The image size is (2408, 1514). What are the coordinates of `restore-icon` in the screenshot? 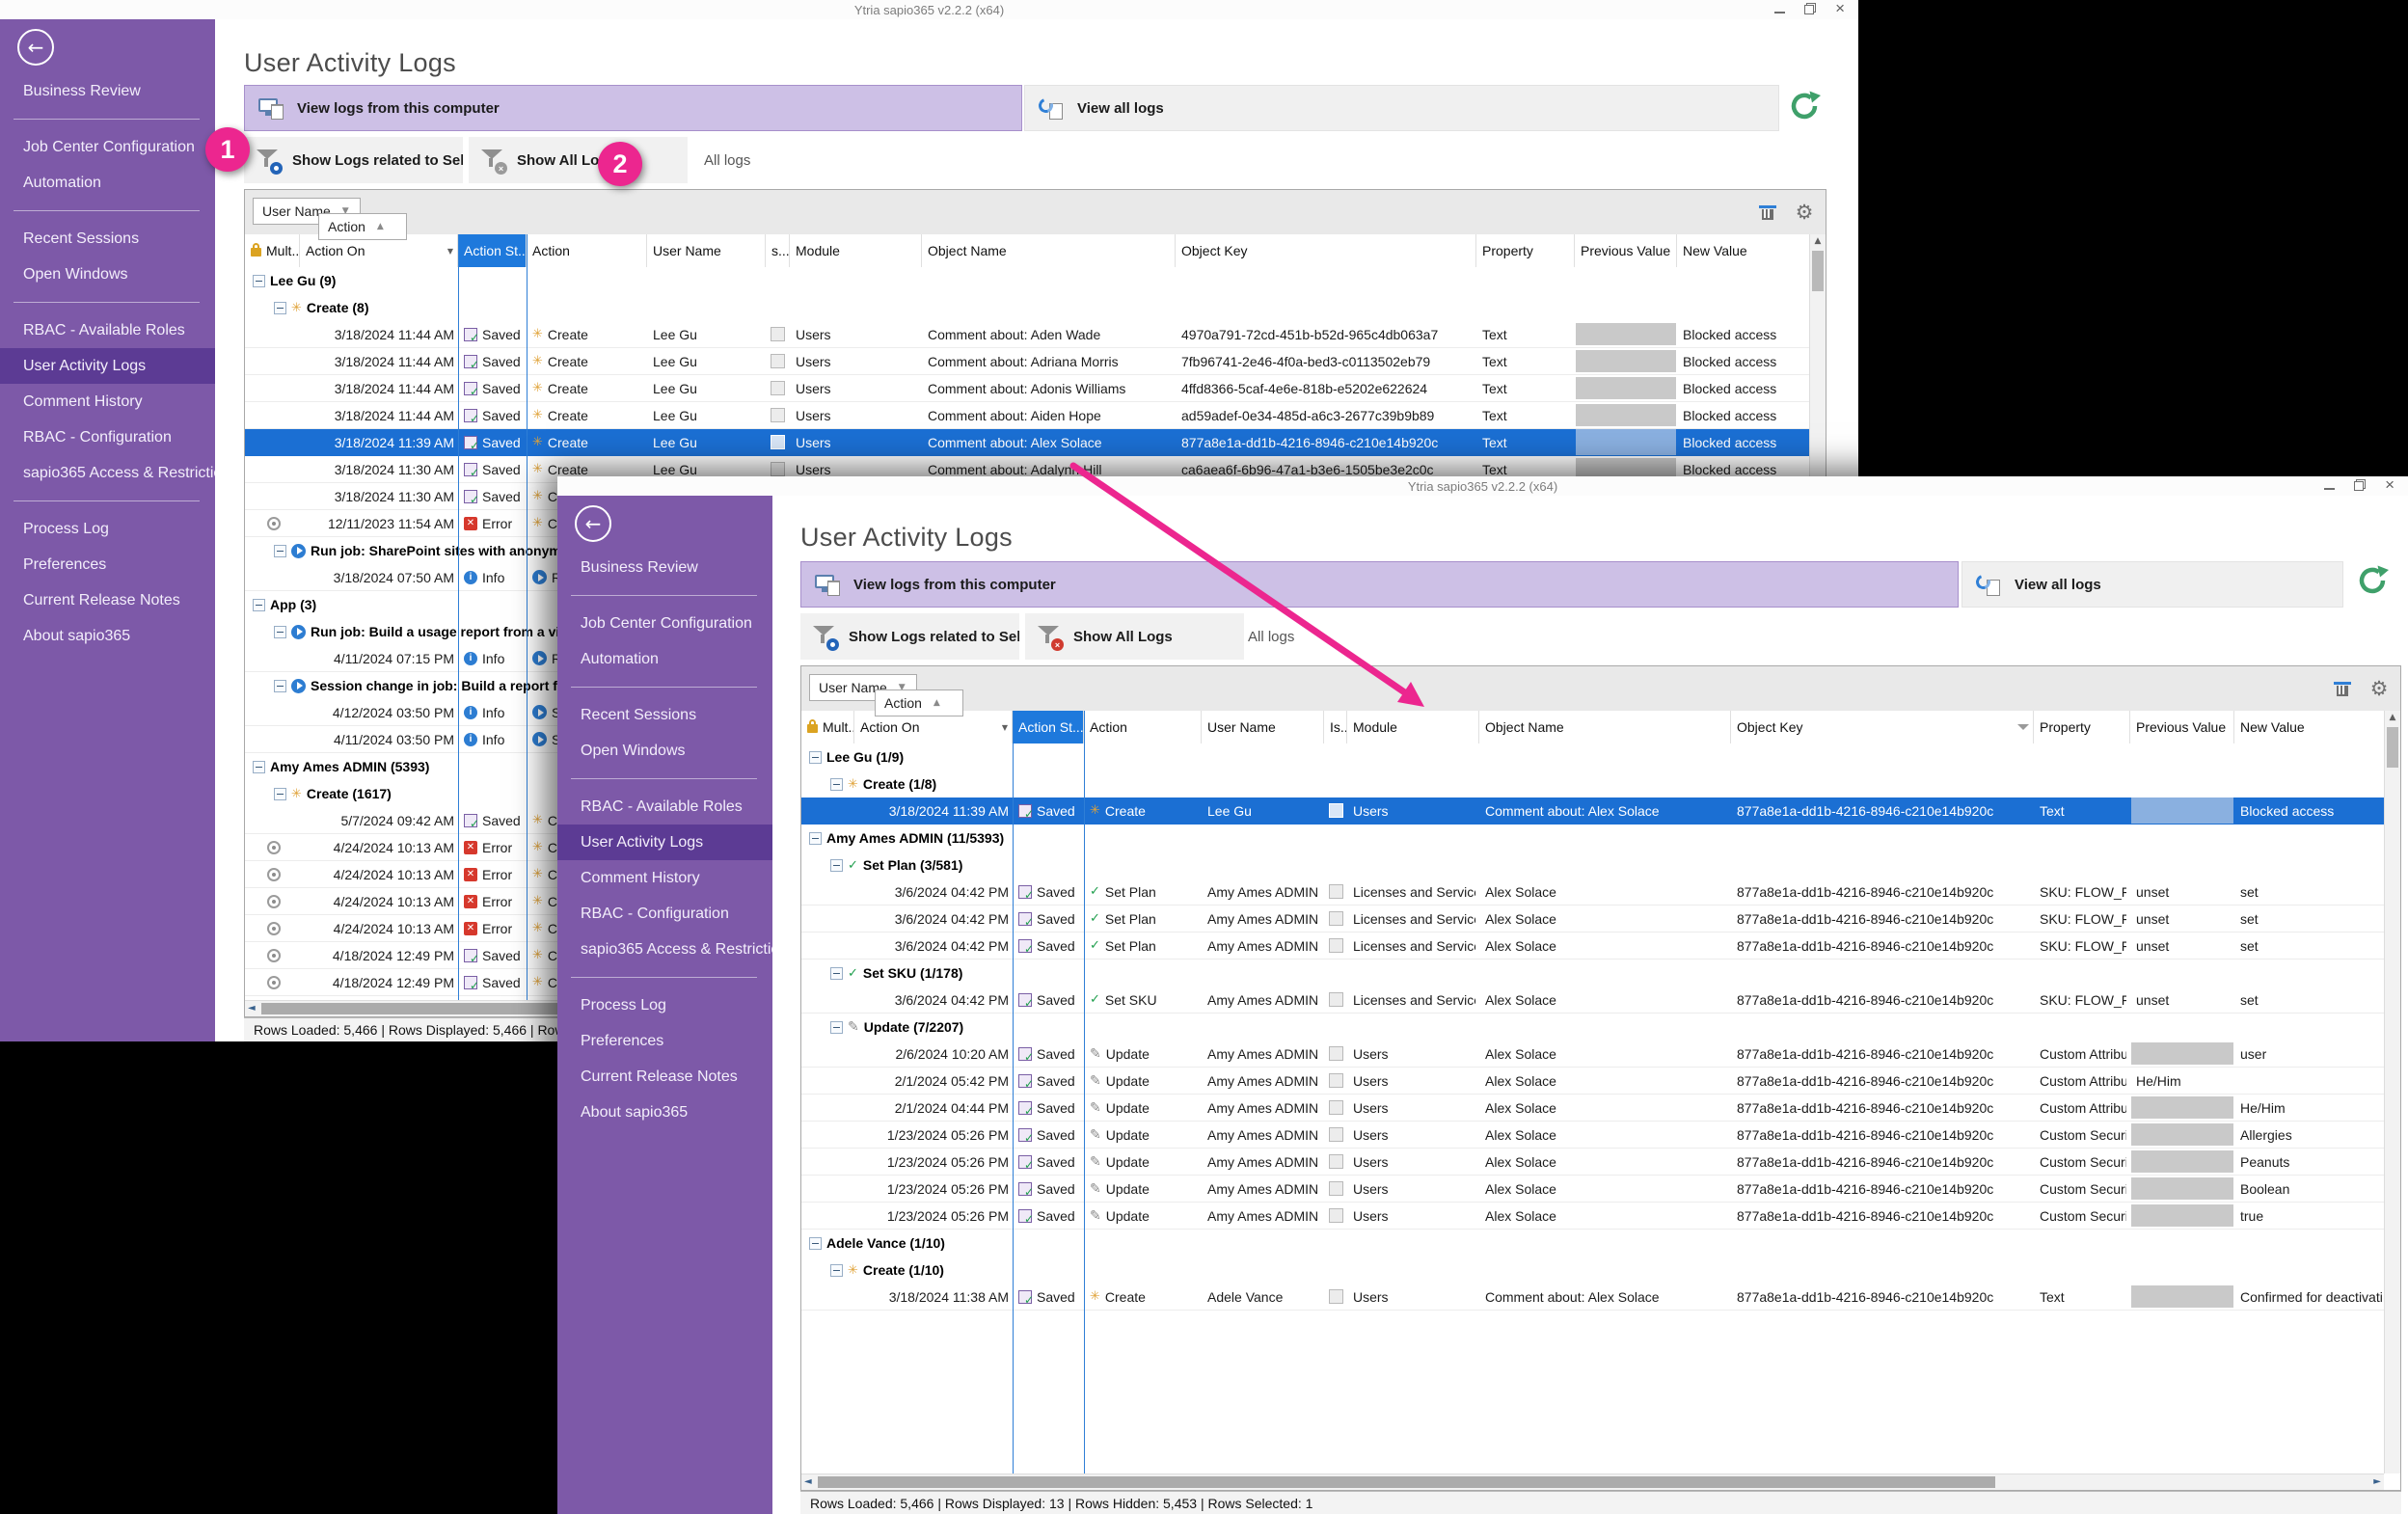 It's located at (1810, 8).